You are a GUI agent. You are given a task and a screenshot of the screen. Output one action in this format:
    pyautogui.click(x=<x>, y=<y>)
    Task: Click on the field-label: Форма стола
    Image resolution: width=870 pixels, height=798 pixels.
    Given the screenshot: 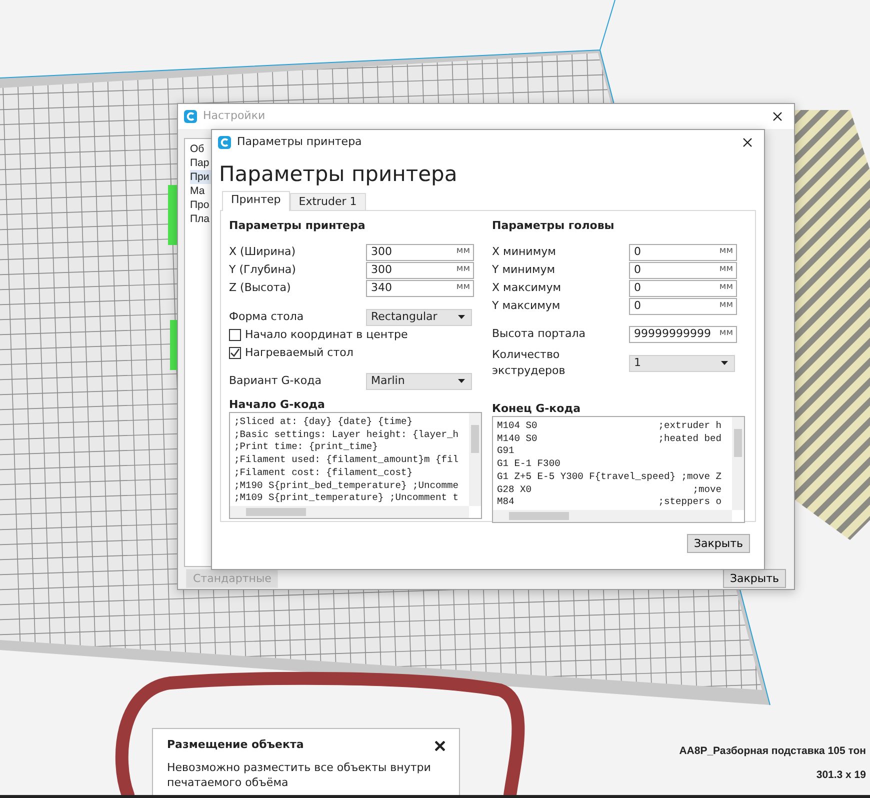 What is the action you would take?
    pyautogui.click(x=267, y=316)
    